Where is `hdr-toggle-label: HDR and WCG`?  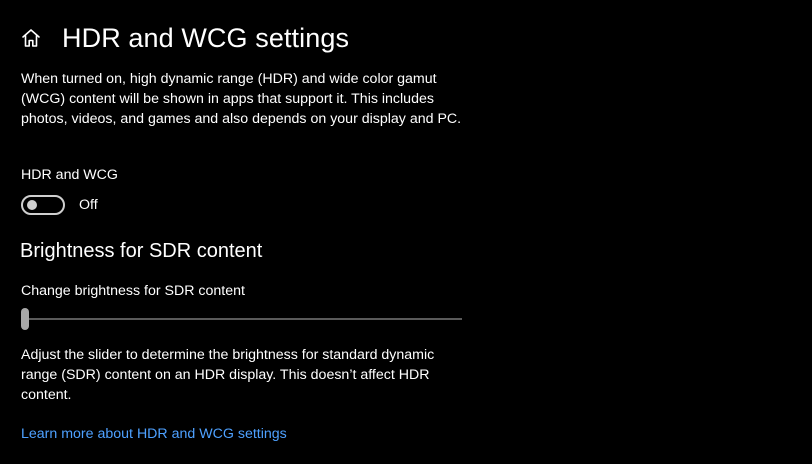
hdr-toggle-label: HDR and WCG is located at coordinates (69, 175).